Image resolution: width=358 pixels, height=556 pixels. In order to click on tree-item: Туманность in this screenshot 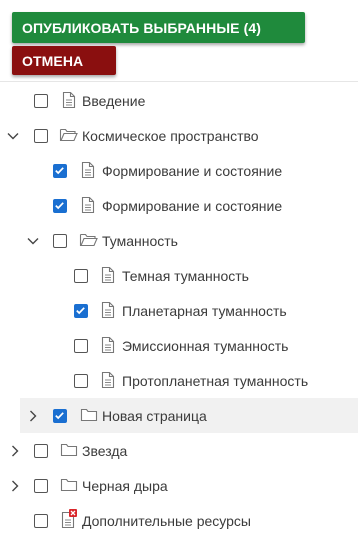, I will do `click(179, 240)`.